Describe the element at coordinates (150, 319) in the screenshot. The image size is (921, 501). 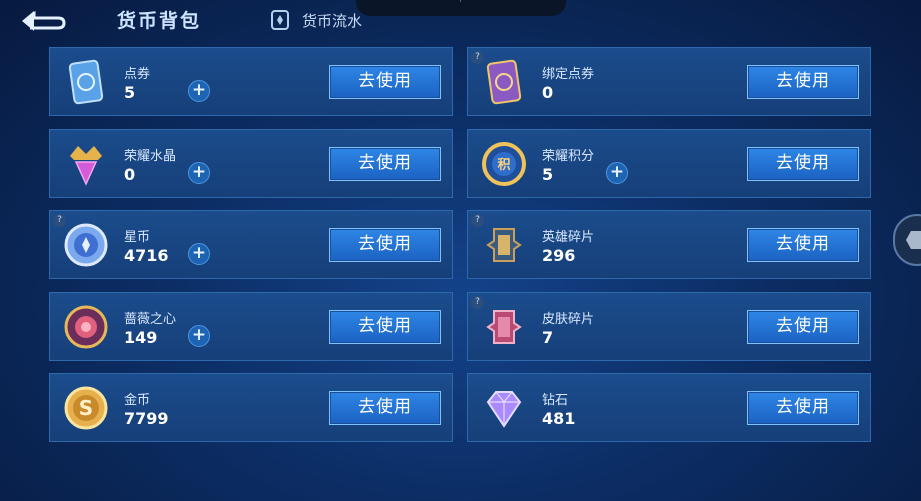
I see `currency-name: 蔷薇之心` at that location.